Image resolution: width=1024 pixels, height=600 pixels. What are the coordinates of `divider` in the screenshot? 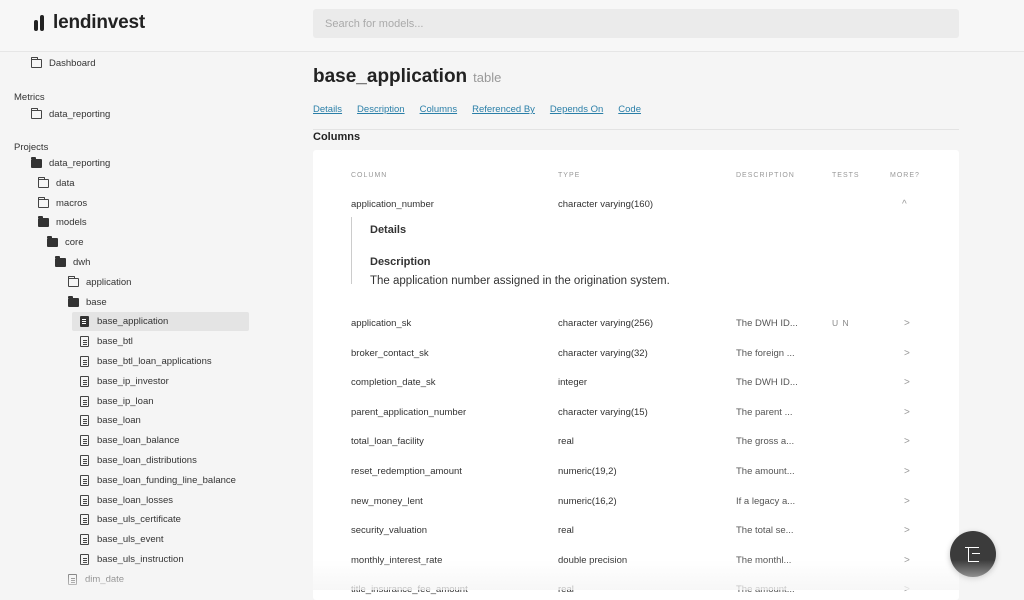 It's located at (636, 129).